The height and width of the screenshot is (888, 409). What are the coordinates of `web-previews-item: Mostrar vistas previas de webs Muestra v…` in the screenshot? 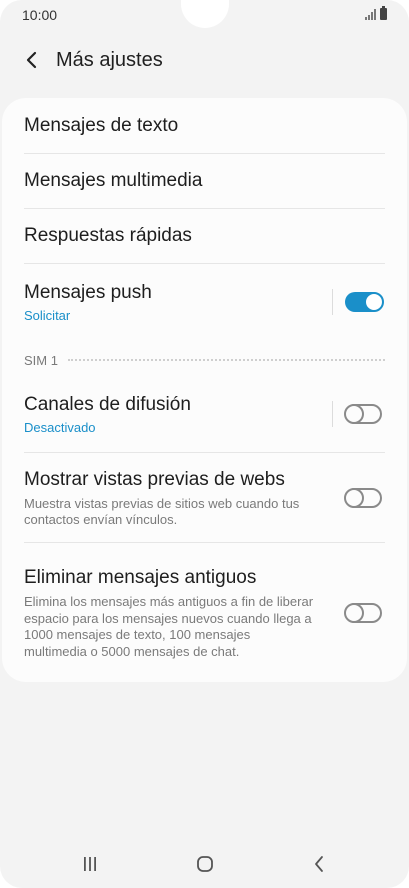 It's located at (204, 498).